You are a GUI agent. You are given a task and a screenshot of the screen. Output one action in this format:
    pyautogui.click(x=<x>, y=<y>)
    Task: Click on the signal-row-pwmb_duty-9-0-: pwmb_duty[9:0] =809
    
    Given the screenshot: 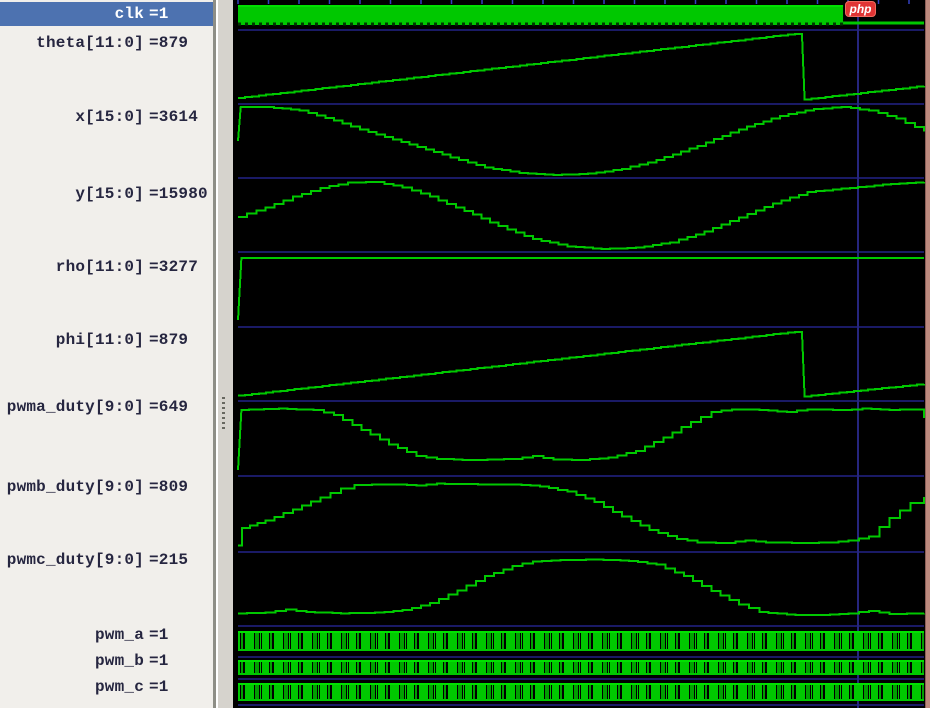 What is the action you would take?
    pyautogui.click(x=106, y=487)
    